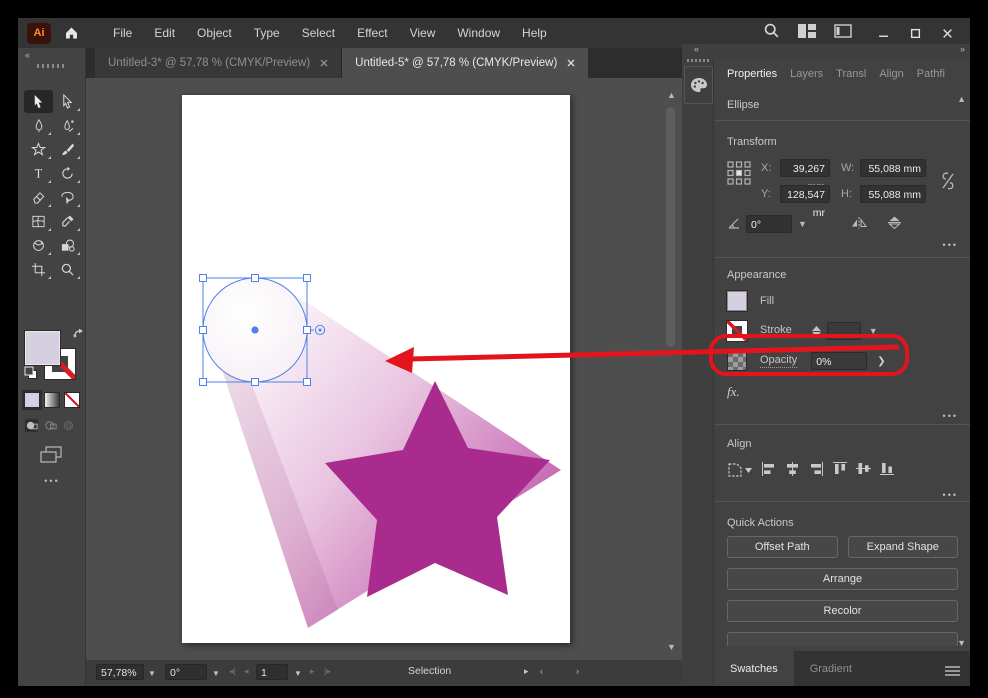 This screenshot has height=698, width=988. What do you see at coordinates (32, 400) in the screenshot?
I see `color-mode-button` at bounding box center [32, 400].